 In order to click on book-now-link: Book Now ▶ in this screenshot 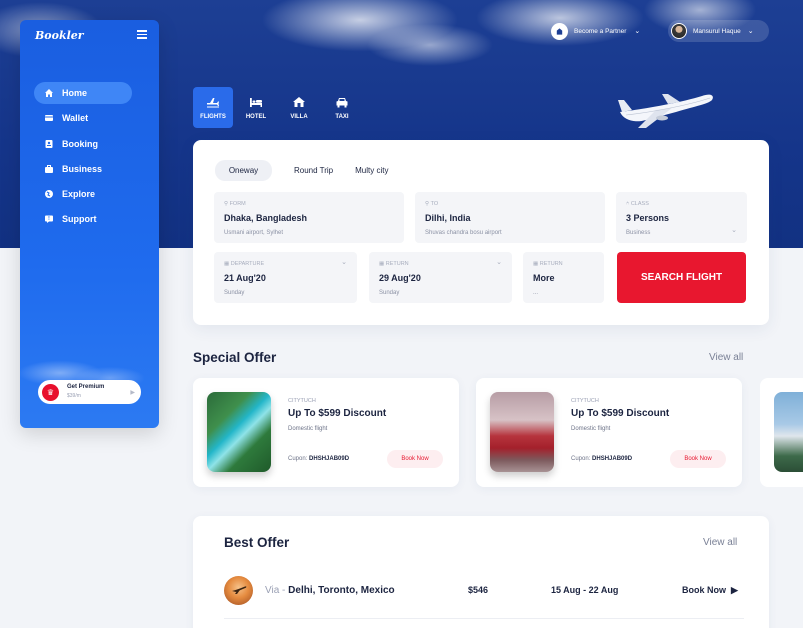, I will do `click(710, 590)`.